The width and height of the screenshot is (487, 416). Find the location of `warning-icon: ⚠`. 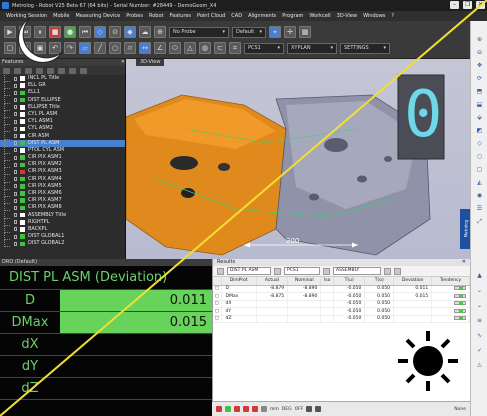

warning-icon: ⚠ is located at coordinates (479, 365).